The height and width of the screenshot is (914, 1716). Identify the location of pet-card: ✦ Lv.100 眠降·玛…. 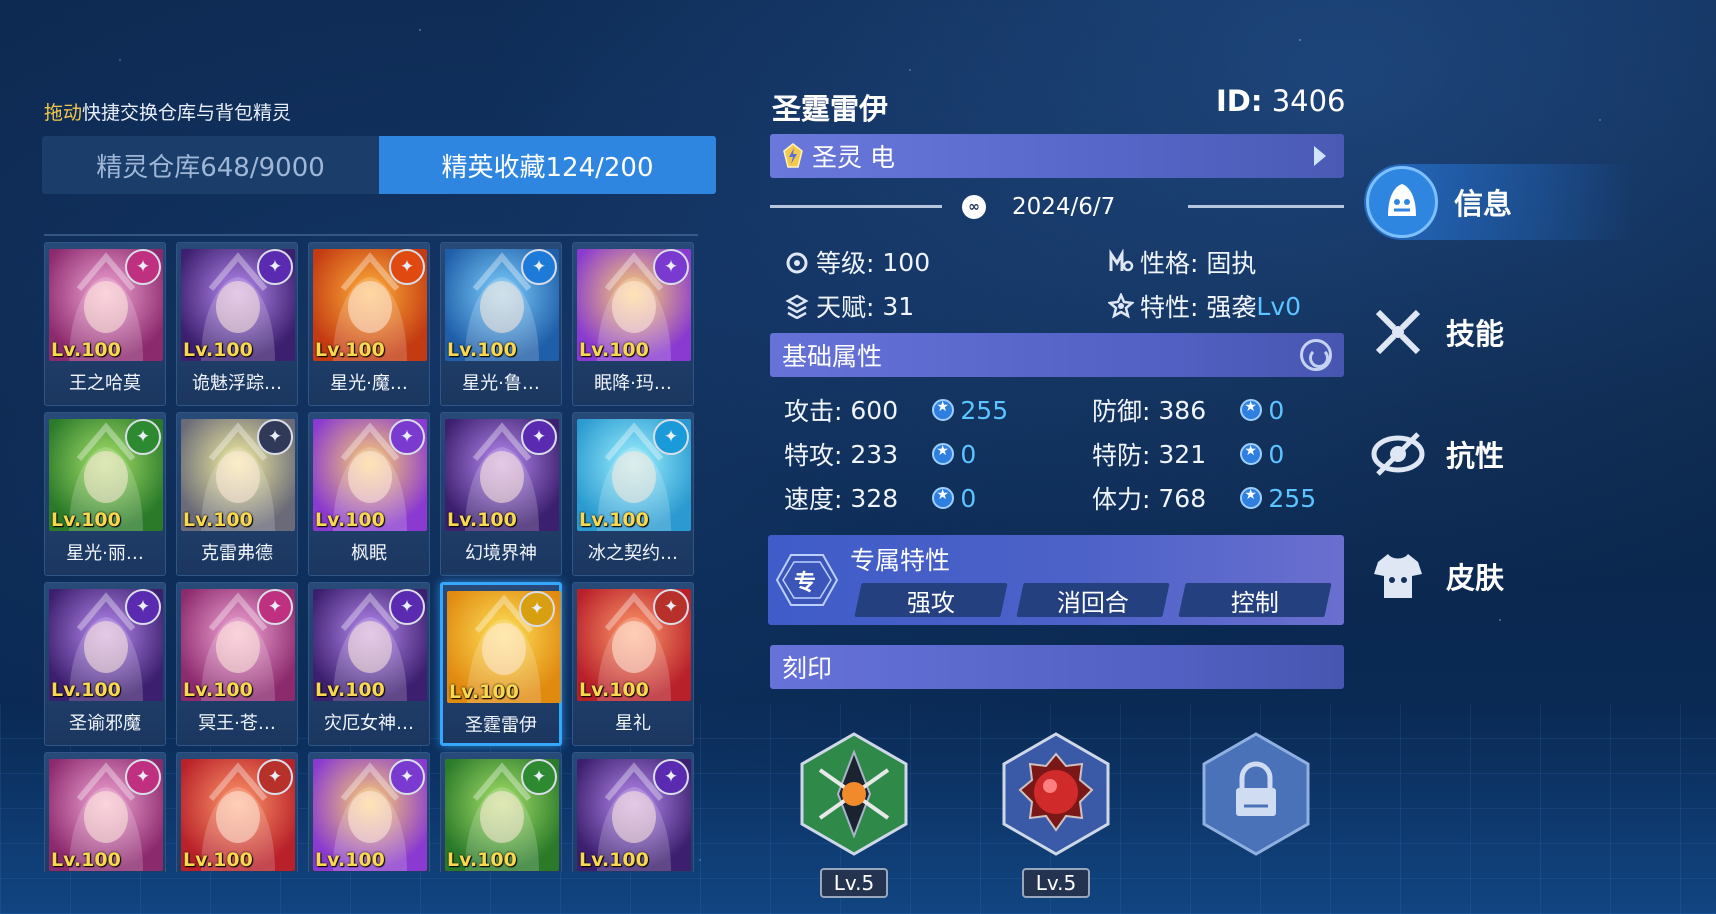
(633, 324).